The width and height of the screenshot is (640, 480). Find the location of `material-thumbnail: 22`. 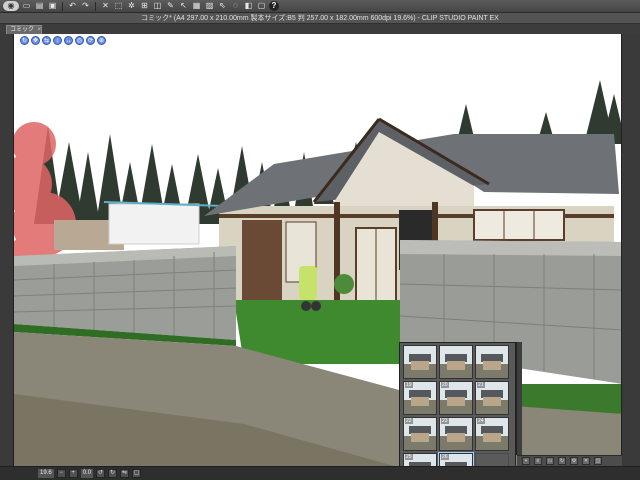

material-thumbnail: 22 is located at coordinates (420, 434).